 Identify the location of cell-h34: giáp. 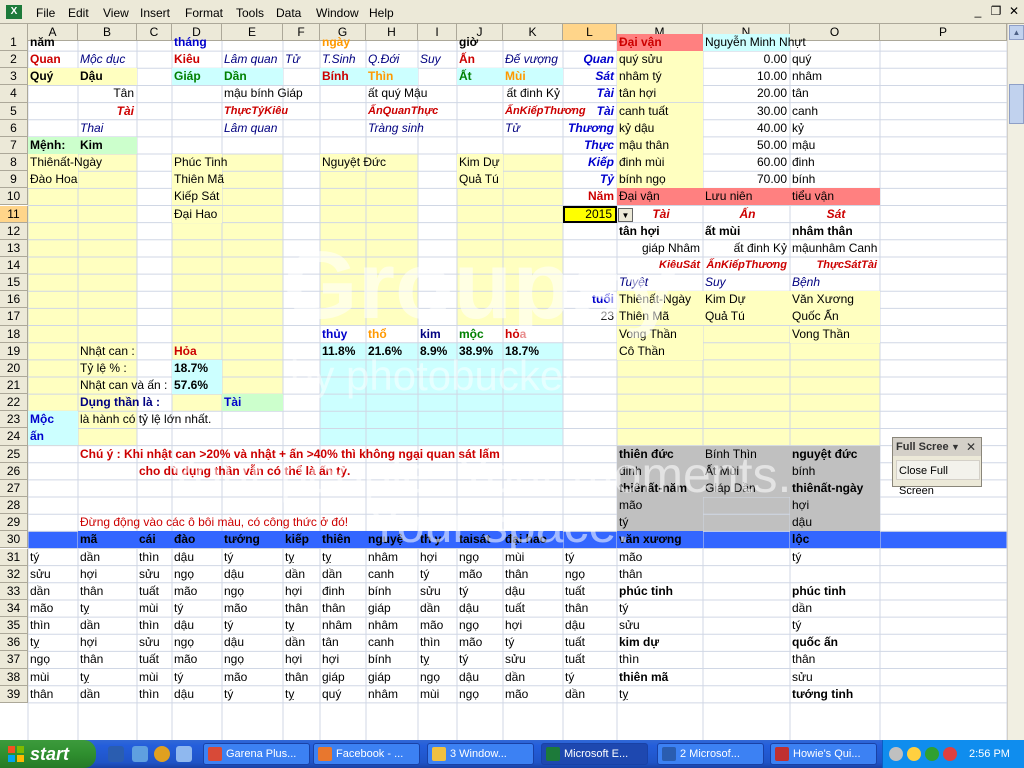
(392, 608).